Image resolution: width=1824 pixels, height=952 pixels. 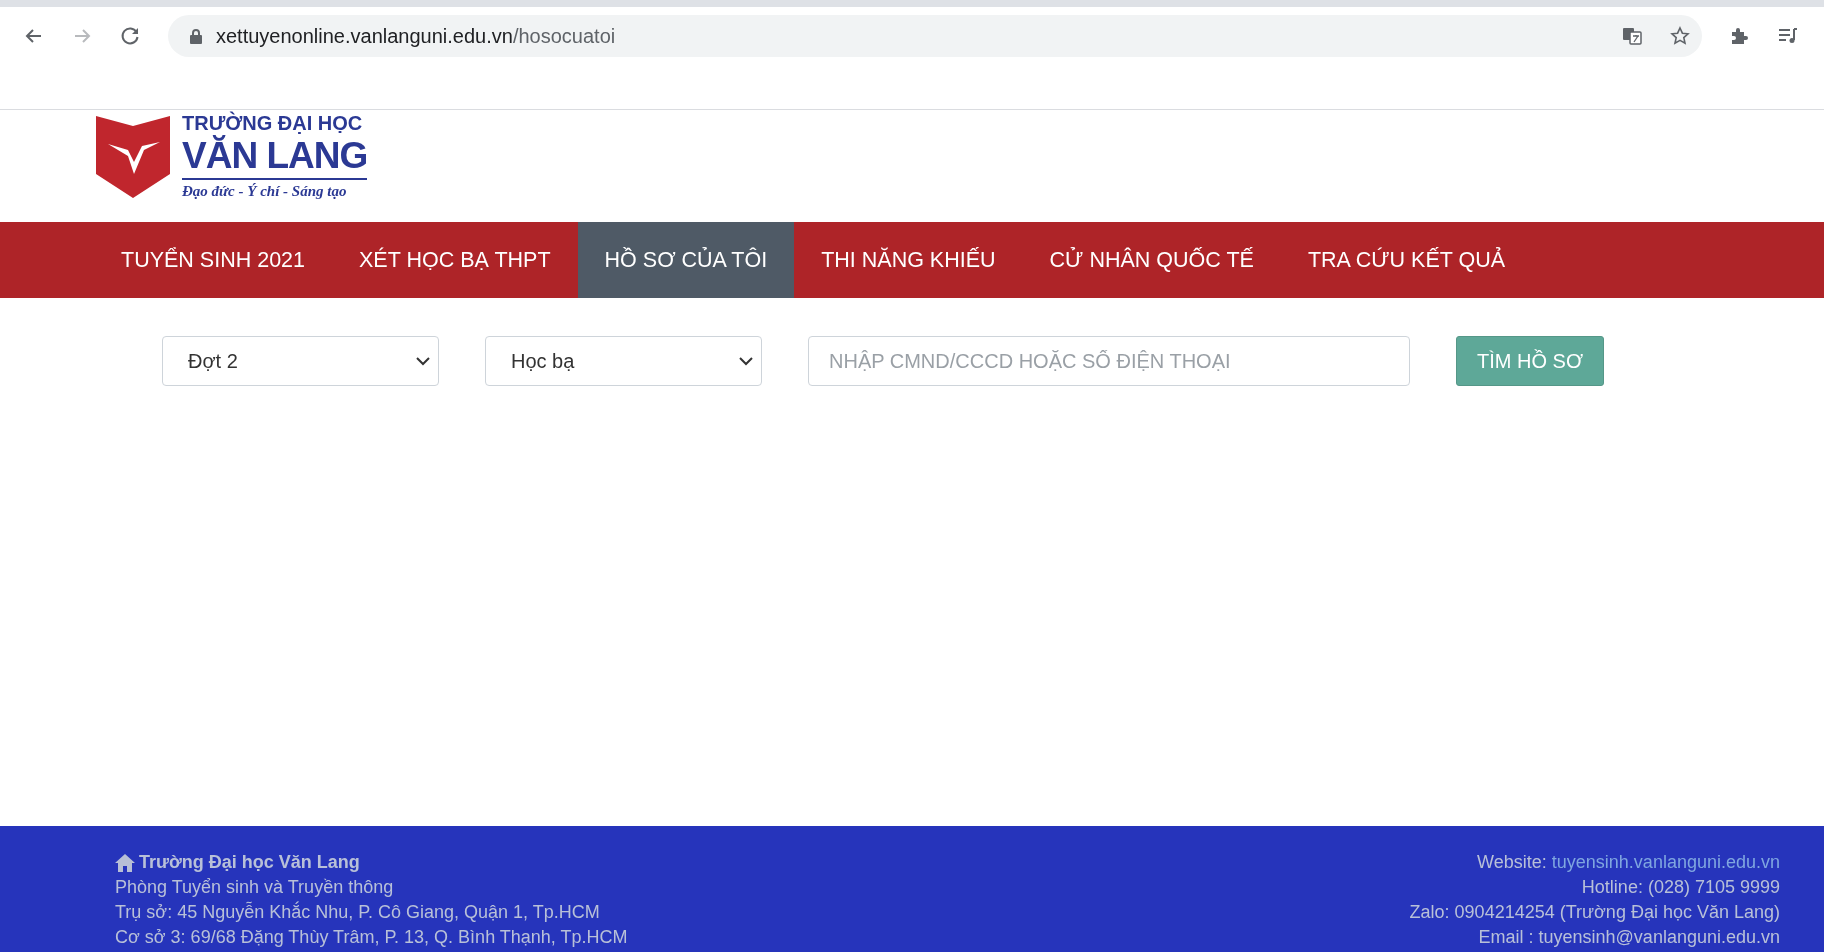 I want to click on round-select: Đợt 2, so click(x=300, y=361).